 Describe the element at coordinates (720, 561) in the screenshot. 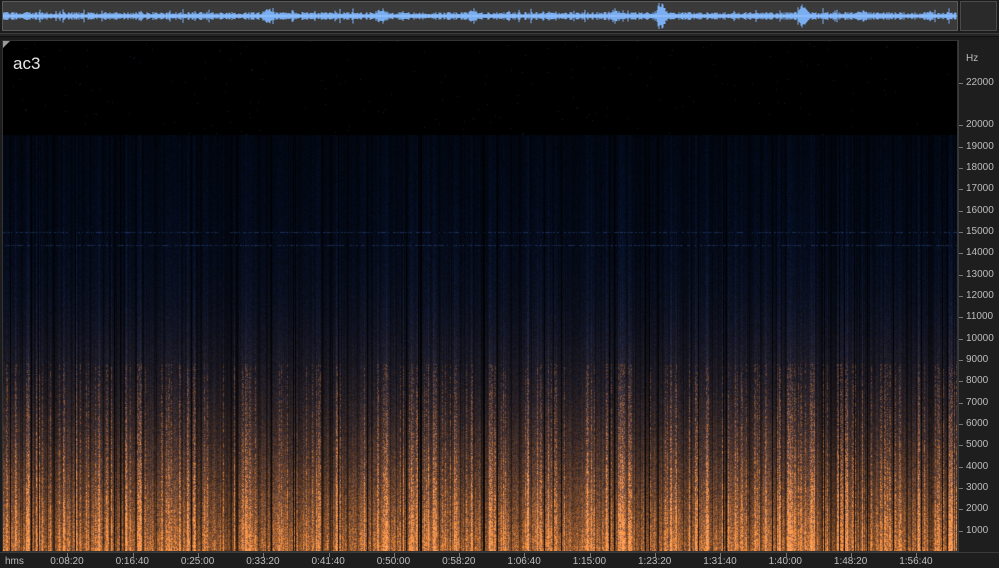

I see `time-tick-label: 1:31:40` at that location.